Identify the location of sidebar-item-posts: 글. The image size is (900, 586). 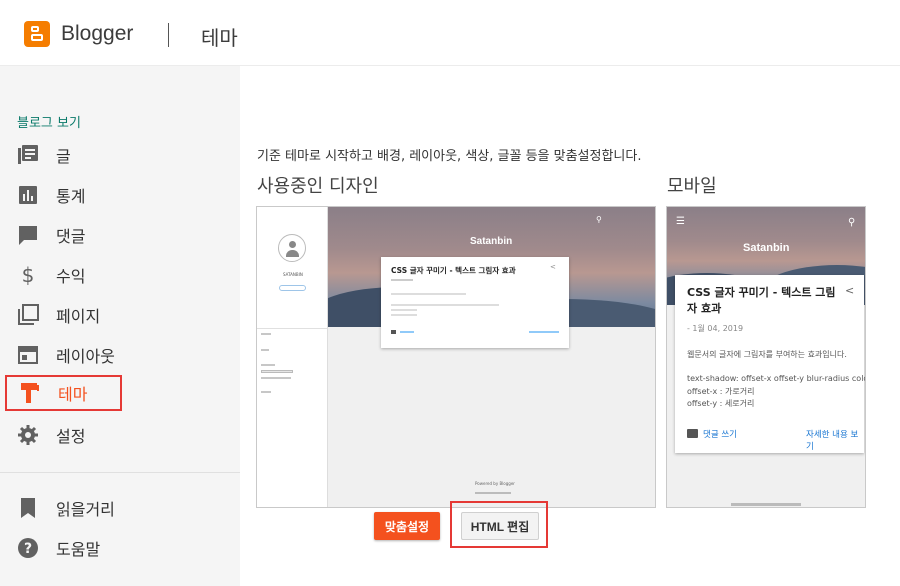
(63, 155).